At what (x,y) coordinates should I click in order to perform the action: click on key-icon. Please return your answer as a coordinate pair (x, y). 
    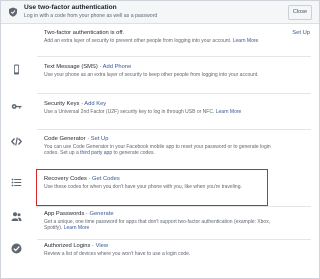
    Looking at the image, I should click on (16, 106).